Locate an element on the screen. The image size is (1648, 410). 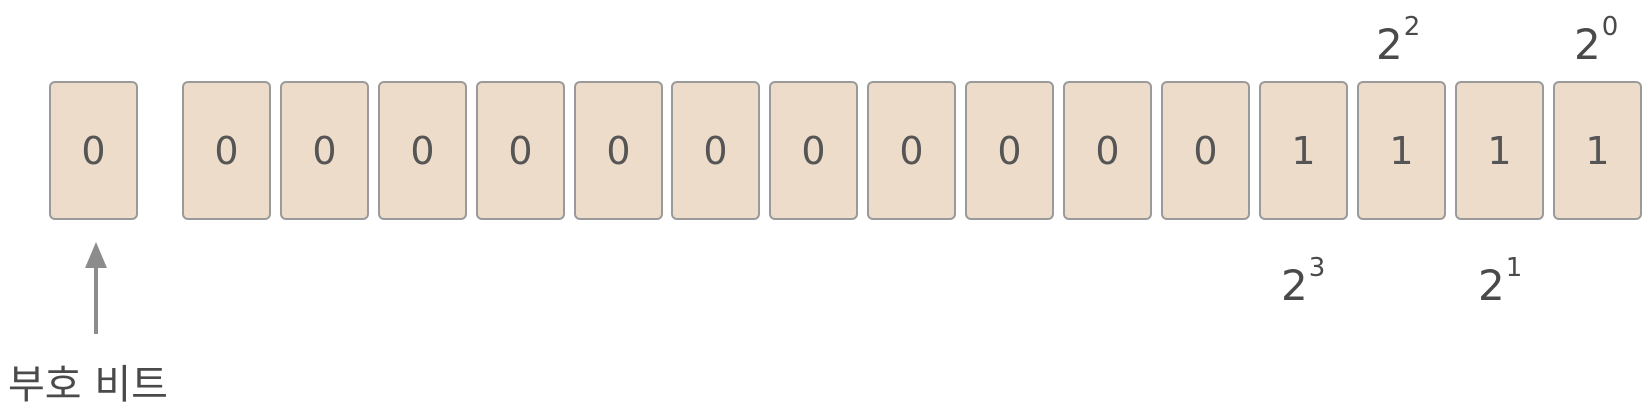
power-label-2-2: 22 is located at coordinates (1398, 40).